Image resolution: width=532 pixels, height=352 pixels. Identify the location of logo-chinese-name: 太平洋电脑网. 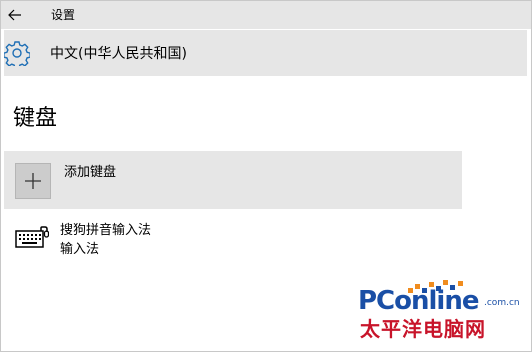
(423, 329).